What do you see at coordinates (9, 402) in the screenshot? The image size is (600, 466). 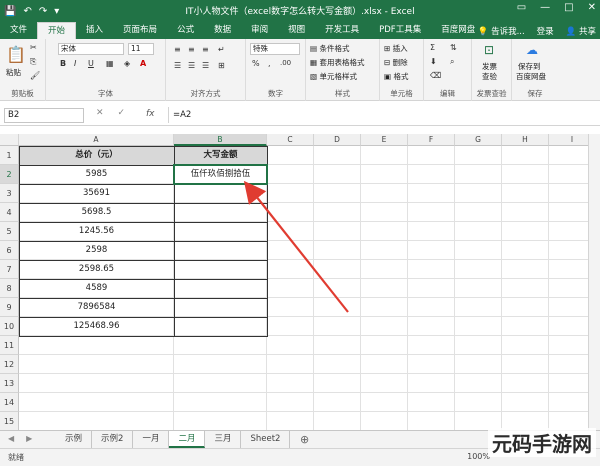 I see `row-header-14: 14` at bounding box center [9, 402].